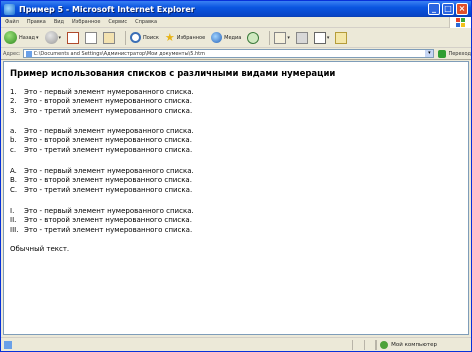 This screenshot has width=472, height=352. I want to click on media-label: Медиа, so click(233, 37).